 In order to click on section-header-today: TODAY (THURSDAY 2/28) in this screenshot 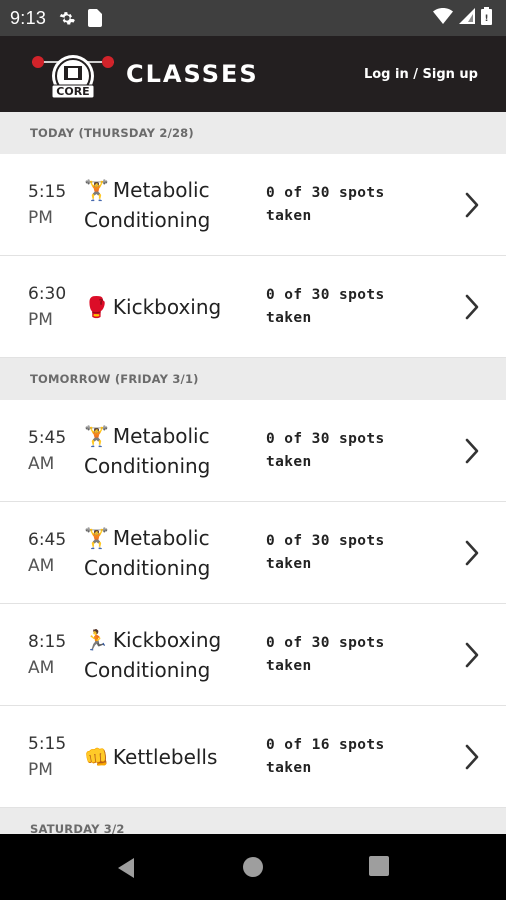, I will do `click(253, 133)`.